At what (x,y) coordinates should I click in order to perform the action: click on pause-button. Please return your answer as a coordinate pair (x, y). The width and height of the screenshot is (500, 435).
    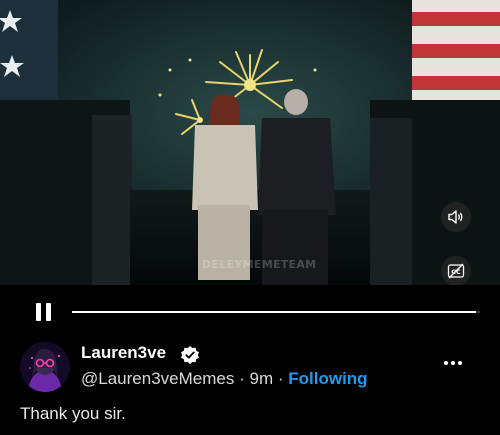
    Looking at the image, I should click on (44, 312).